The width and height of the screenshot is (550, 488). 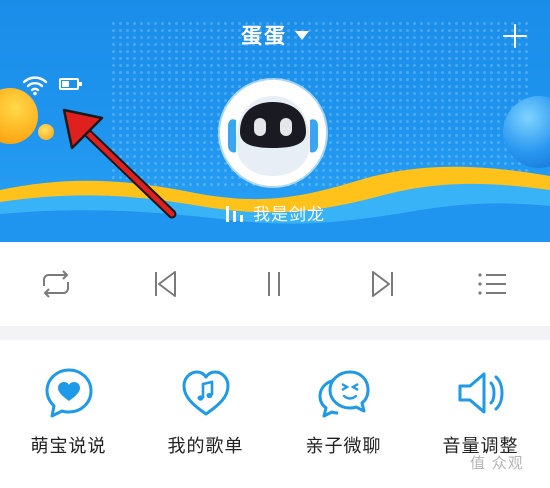 I want to click on playlist-button, so click(x=492, y=284).